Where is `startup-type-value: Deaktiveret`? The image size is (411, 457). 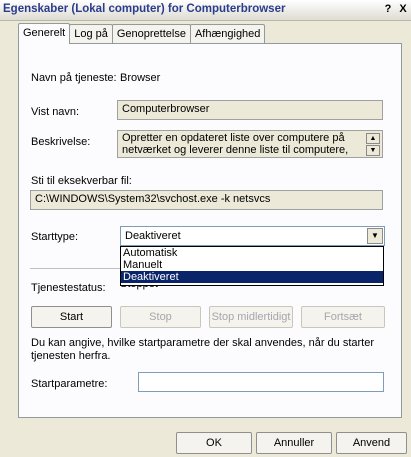 startup-type-value: Deaktiveret is located at coordinates (153, 236).